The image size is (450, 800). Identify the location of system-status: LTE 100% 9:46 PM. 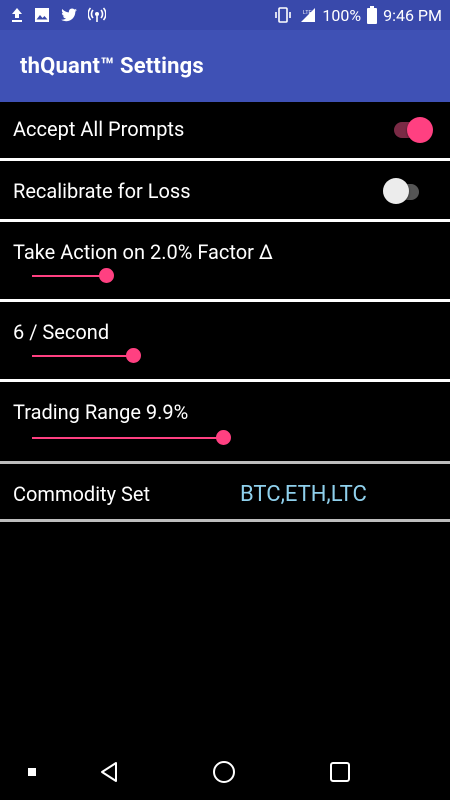
(358, 15).